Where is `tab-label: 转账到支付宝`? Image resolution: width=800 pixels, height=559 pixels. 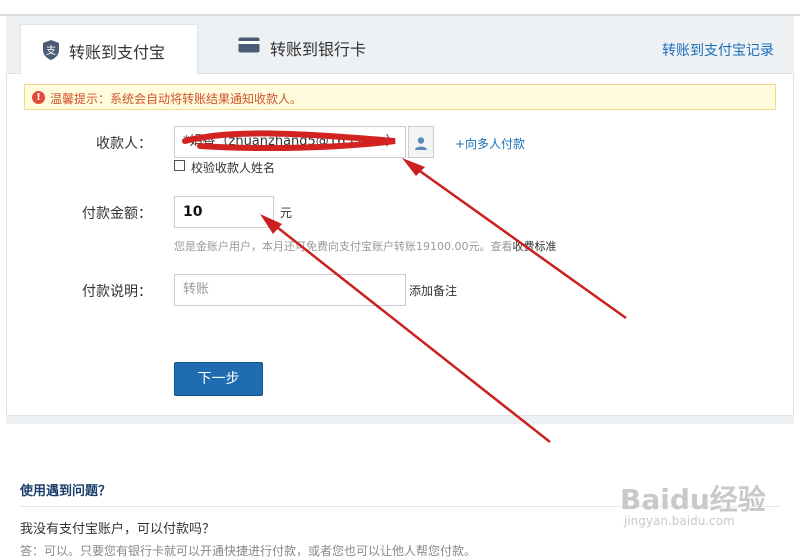 tab-label: 转账到支付宝 is located at coordinates (117, 52).